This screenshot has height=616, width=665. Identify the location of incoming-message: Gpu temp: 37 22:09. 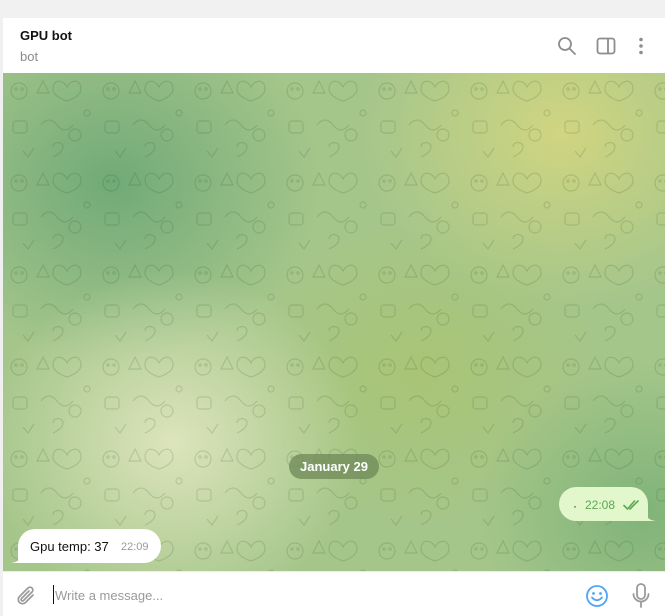
(86, 546).